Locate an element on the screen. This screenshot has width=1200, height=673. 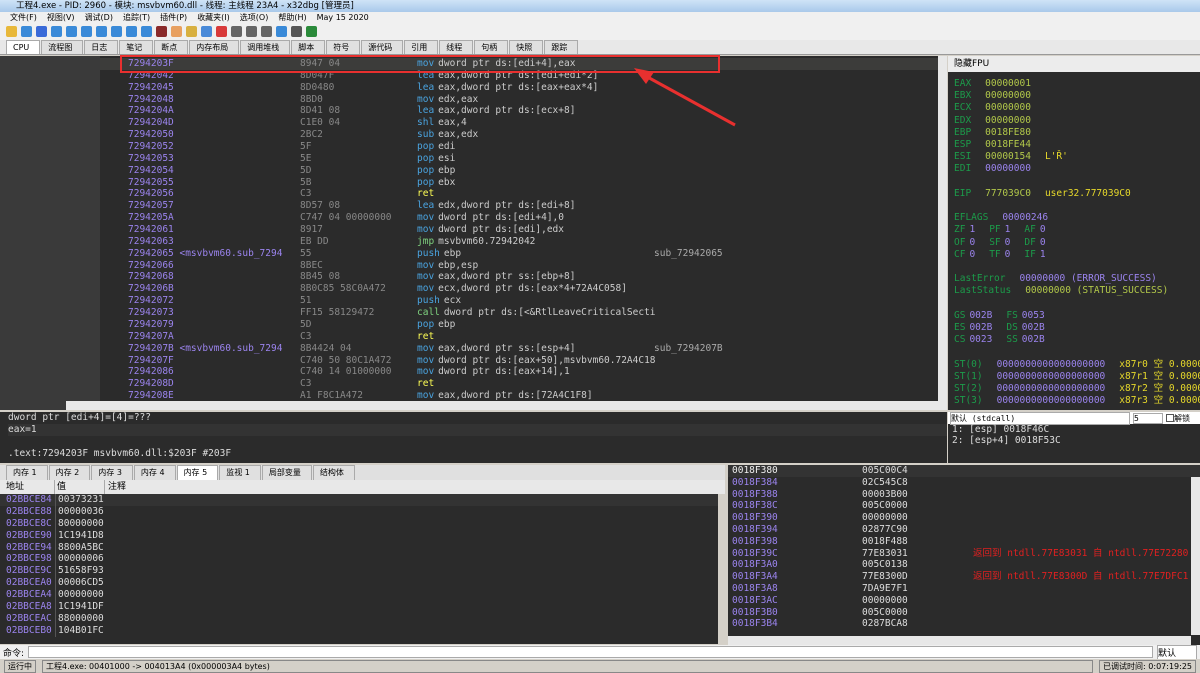
register-value: user32.777039C0 is located at coordinates (1088, 193).